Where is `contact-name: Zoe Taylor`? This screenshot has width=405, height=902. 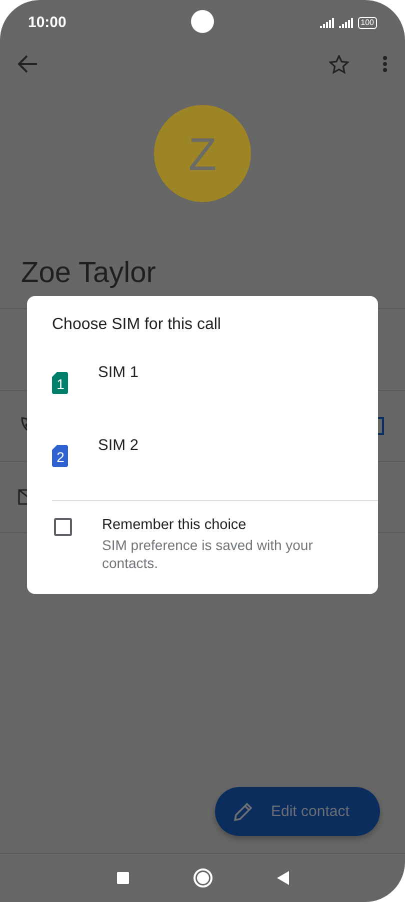
contact-name: Zoe Taylor is located at coordinates (89, 273).